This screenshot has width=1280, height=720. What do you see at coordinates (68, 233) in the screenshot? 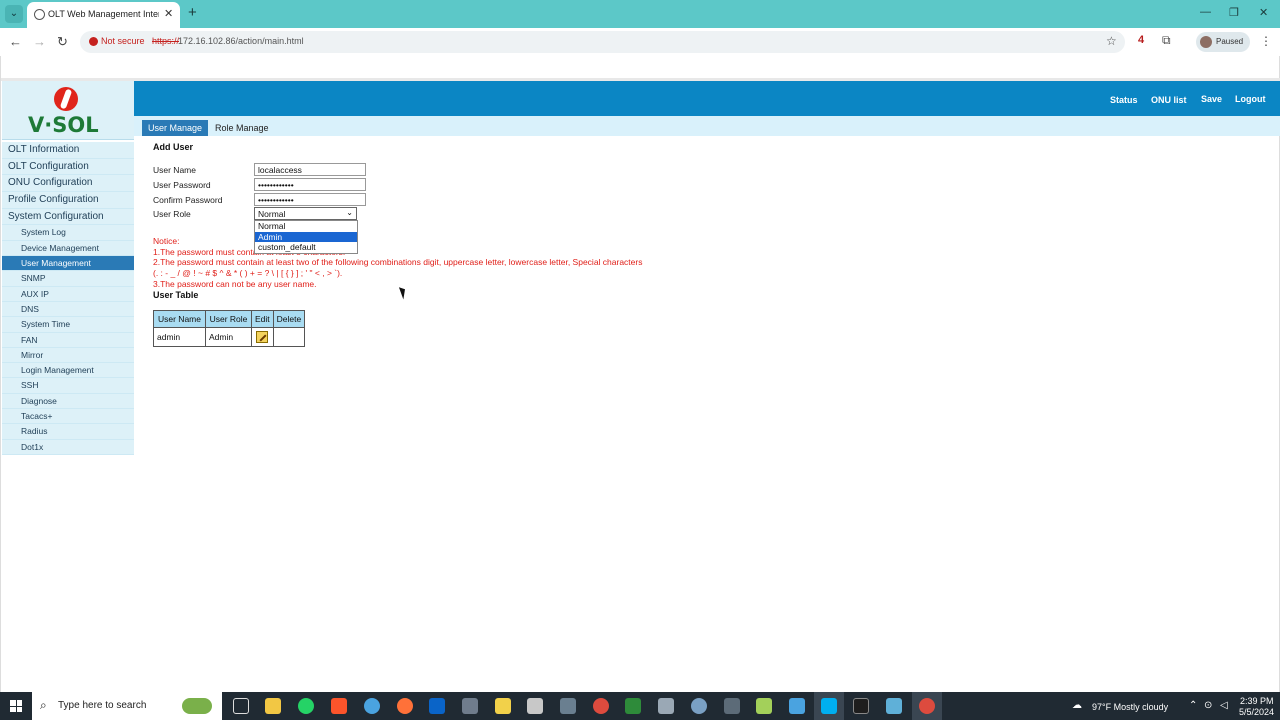
I see `sidebar-item-system-log: System Log` at bounding box center [68, 233].